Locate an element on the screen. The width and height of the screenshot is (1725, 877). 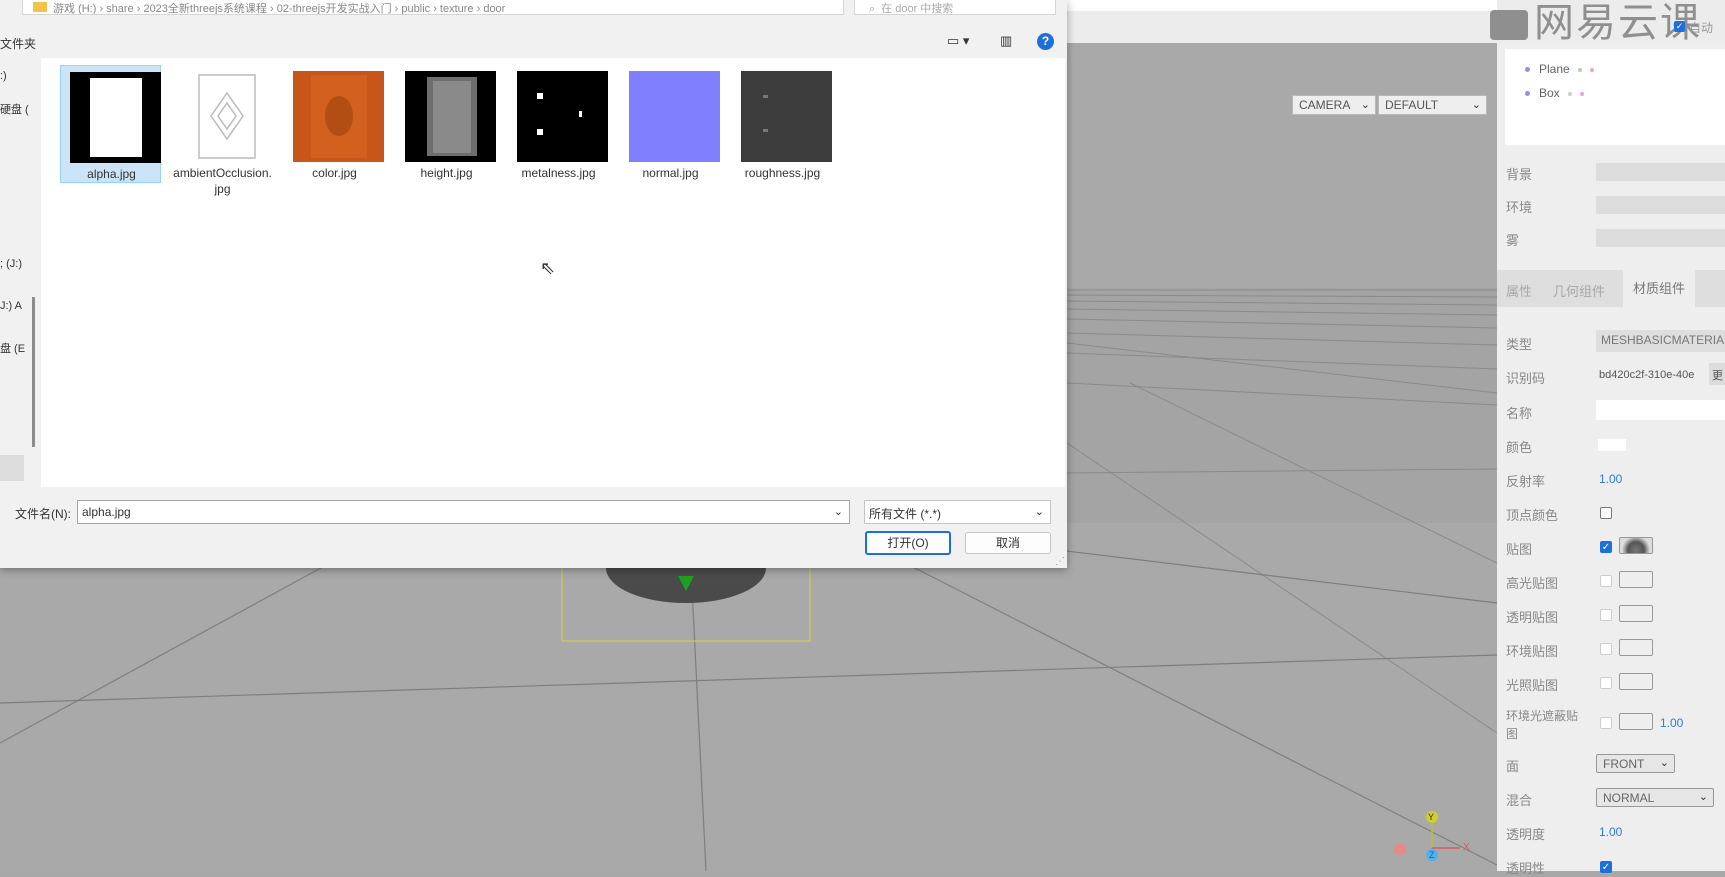
light-map-label: 光照贴图 is located at coordinates (1532, 685).